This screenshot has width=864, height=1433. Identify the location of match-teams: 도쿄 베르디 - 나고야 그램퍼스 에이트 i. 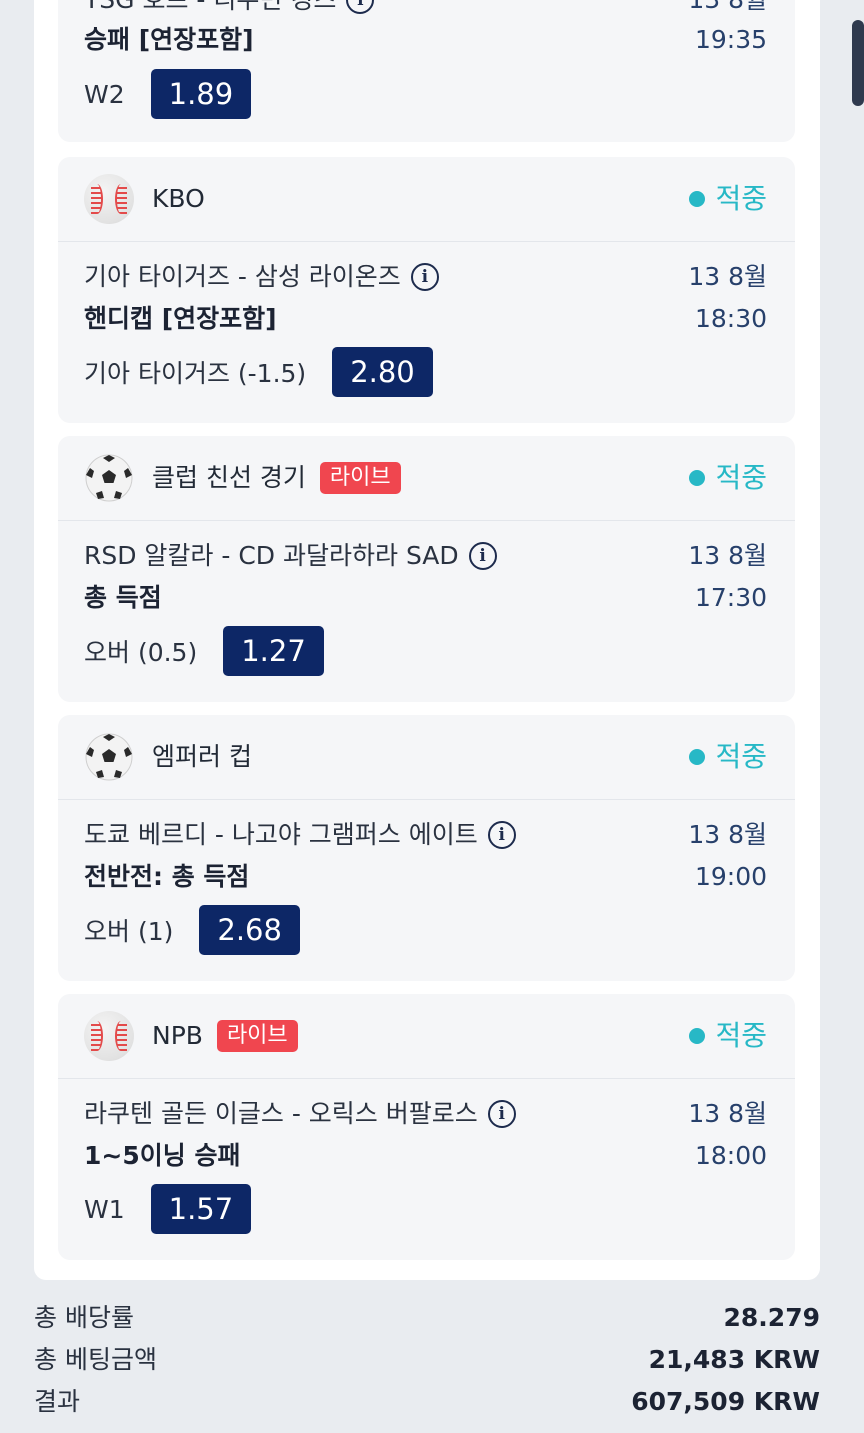
(300, 835).